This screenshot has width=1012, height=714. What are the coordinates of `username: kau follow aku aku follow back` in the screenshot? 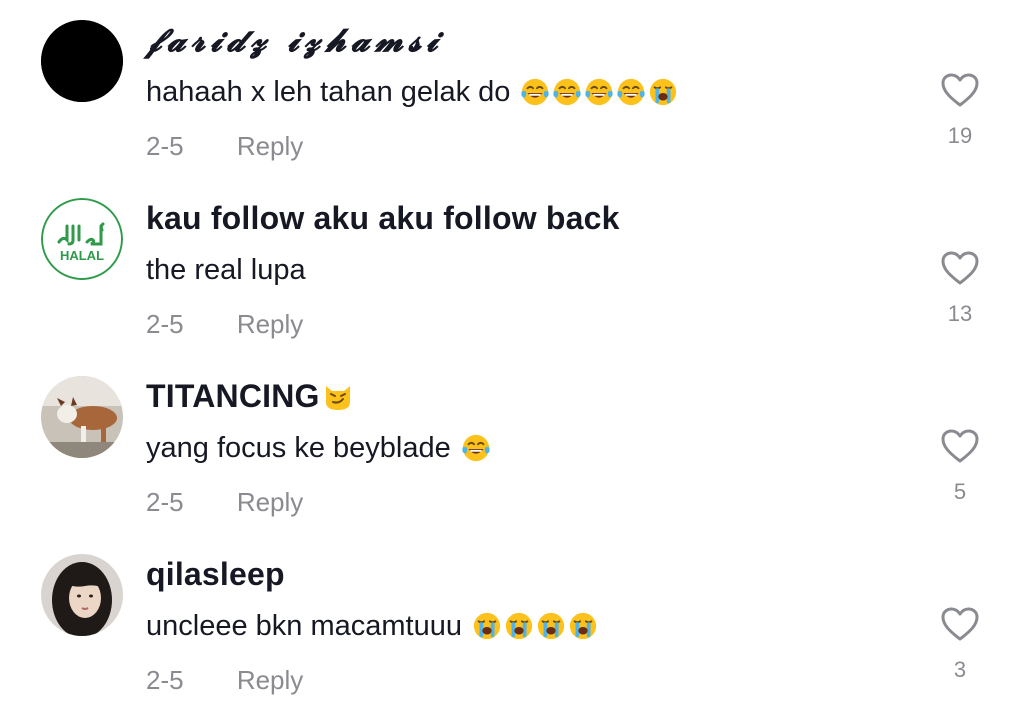 It's located at (383, 218).